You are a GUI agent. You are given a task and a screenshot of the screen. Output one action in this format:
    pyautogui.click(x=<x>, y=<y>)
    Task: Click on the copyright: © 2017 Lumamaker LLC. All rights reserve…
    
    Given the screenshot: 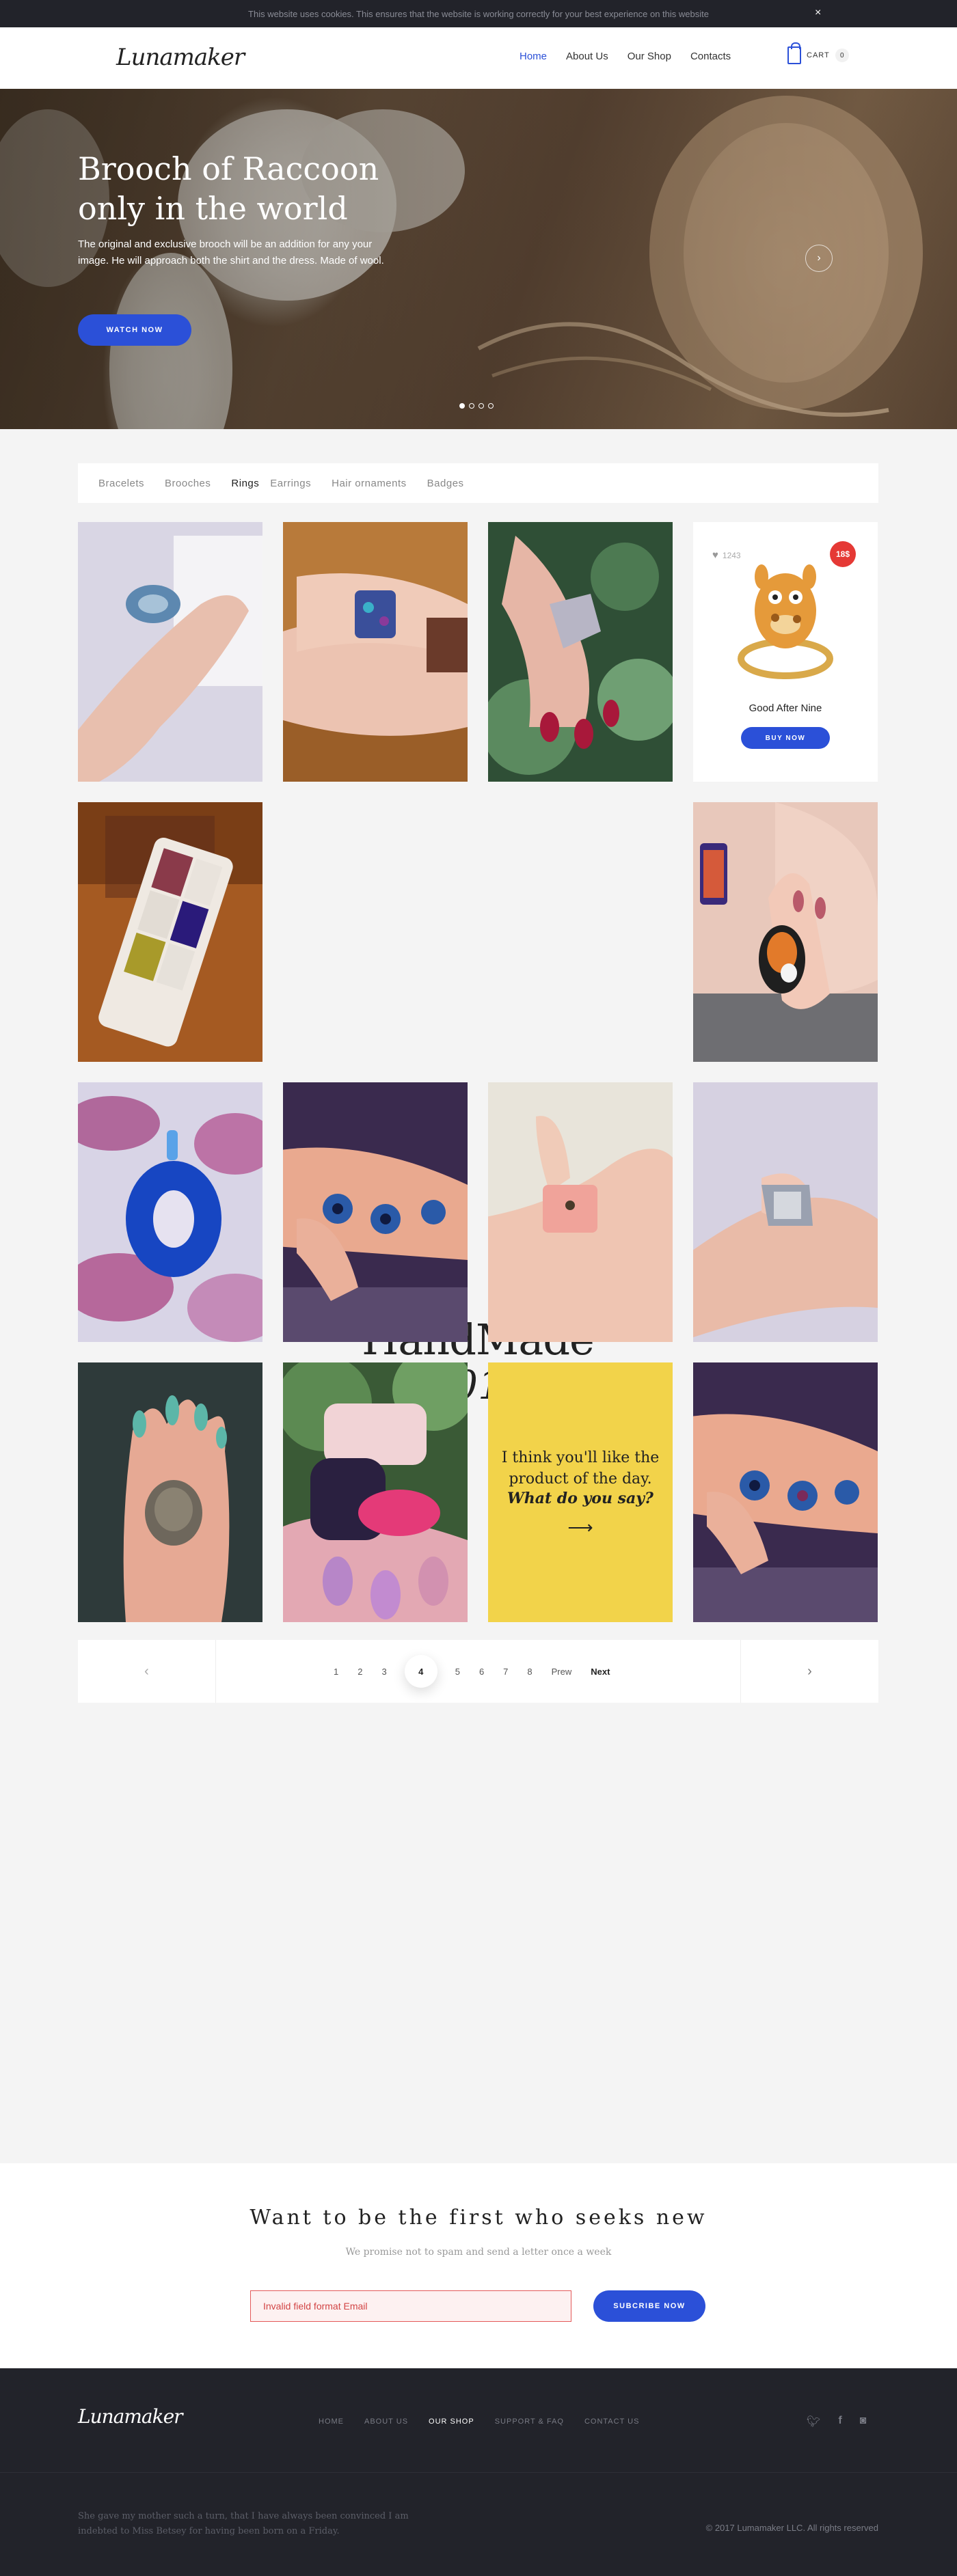 What is the action you would take?
    pyautogui.click(x=792, y=2528)
    